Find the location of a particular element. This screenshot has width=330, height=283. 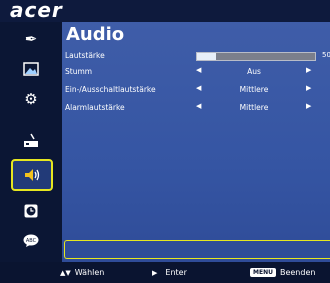

management-icon: ⚙ is located at coordinates (31, 99).